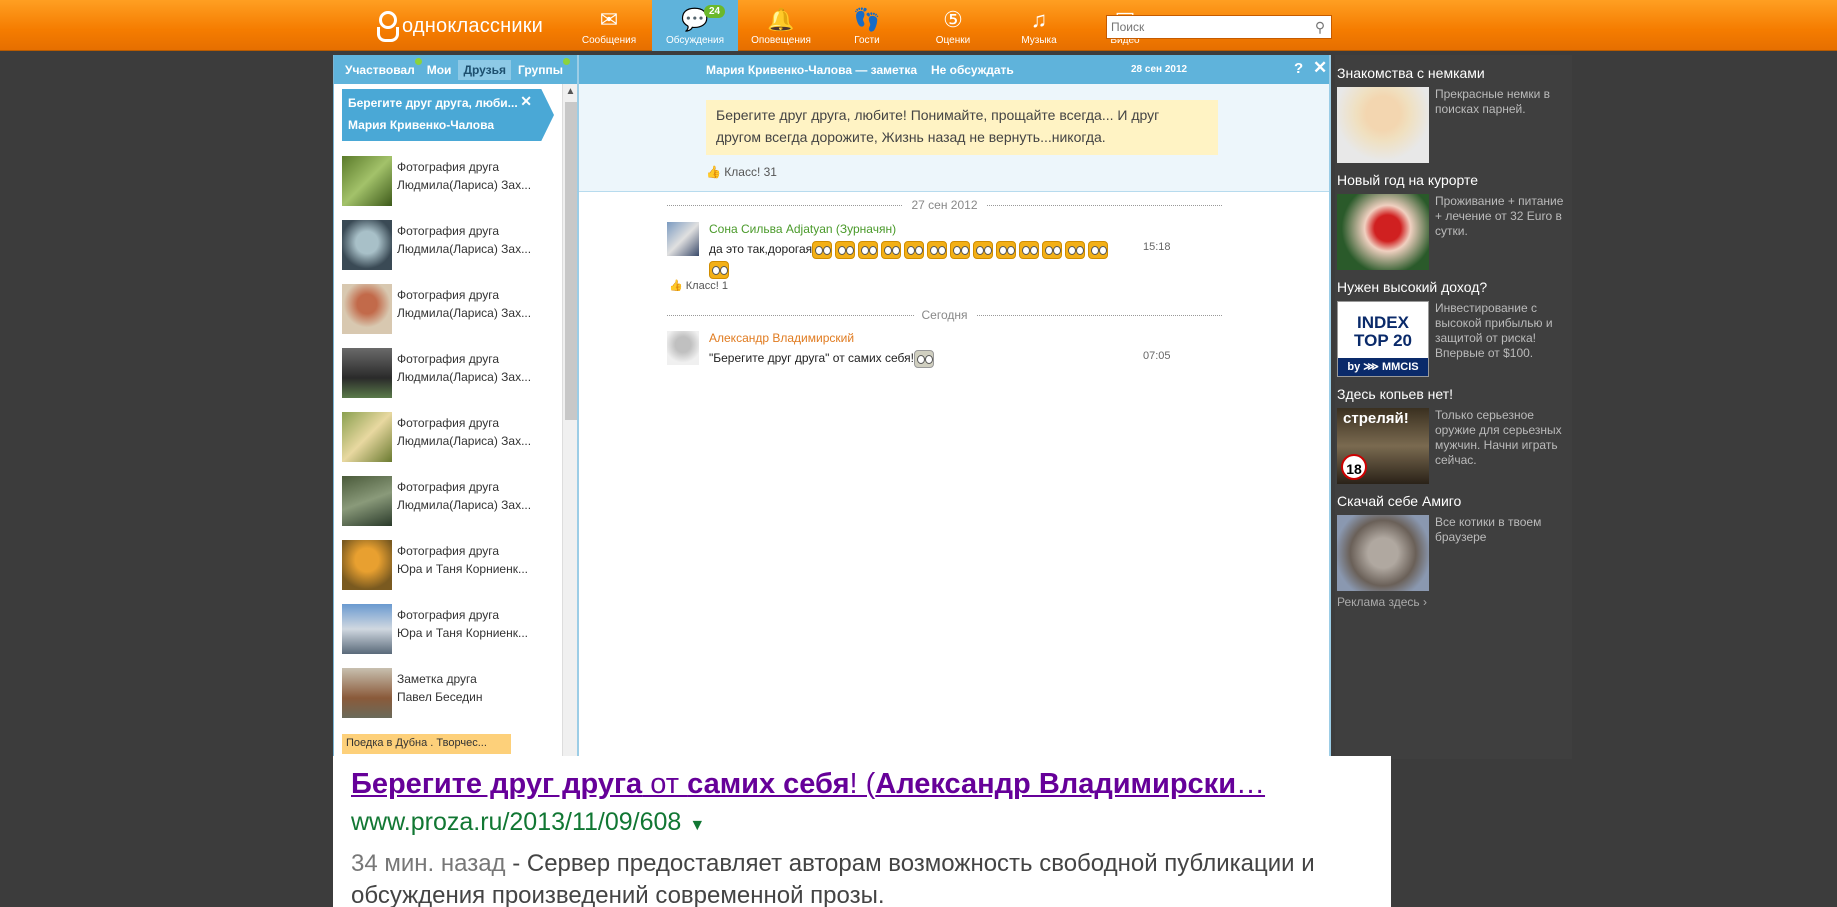 The height and width of the screenshot is (907, 1837). I want to click on ad-image: стреляй! 18, so click(1383, 446).